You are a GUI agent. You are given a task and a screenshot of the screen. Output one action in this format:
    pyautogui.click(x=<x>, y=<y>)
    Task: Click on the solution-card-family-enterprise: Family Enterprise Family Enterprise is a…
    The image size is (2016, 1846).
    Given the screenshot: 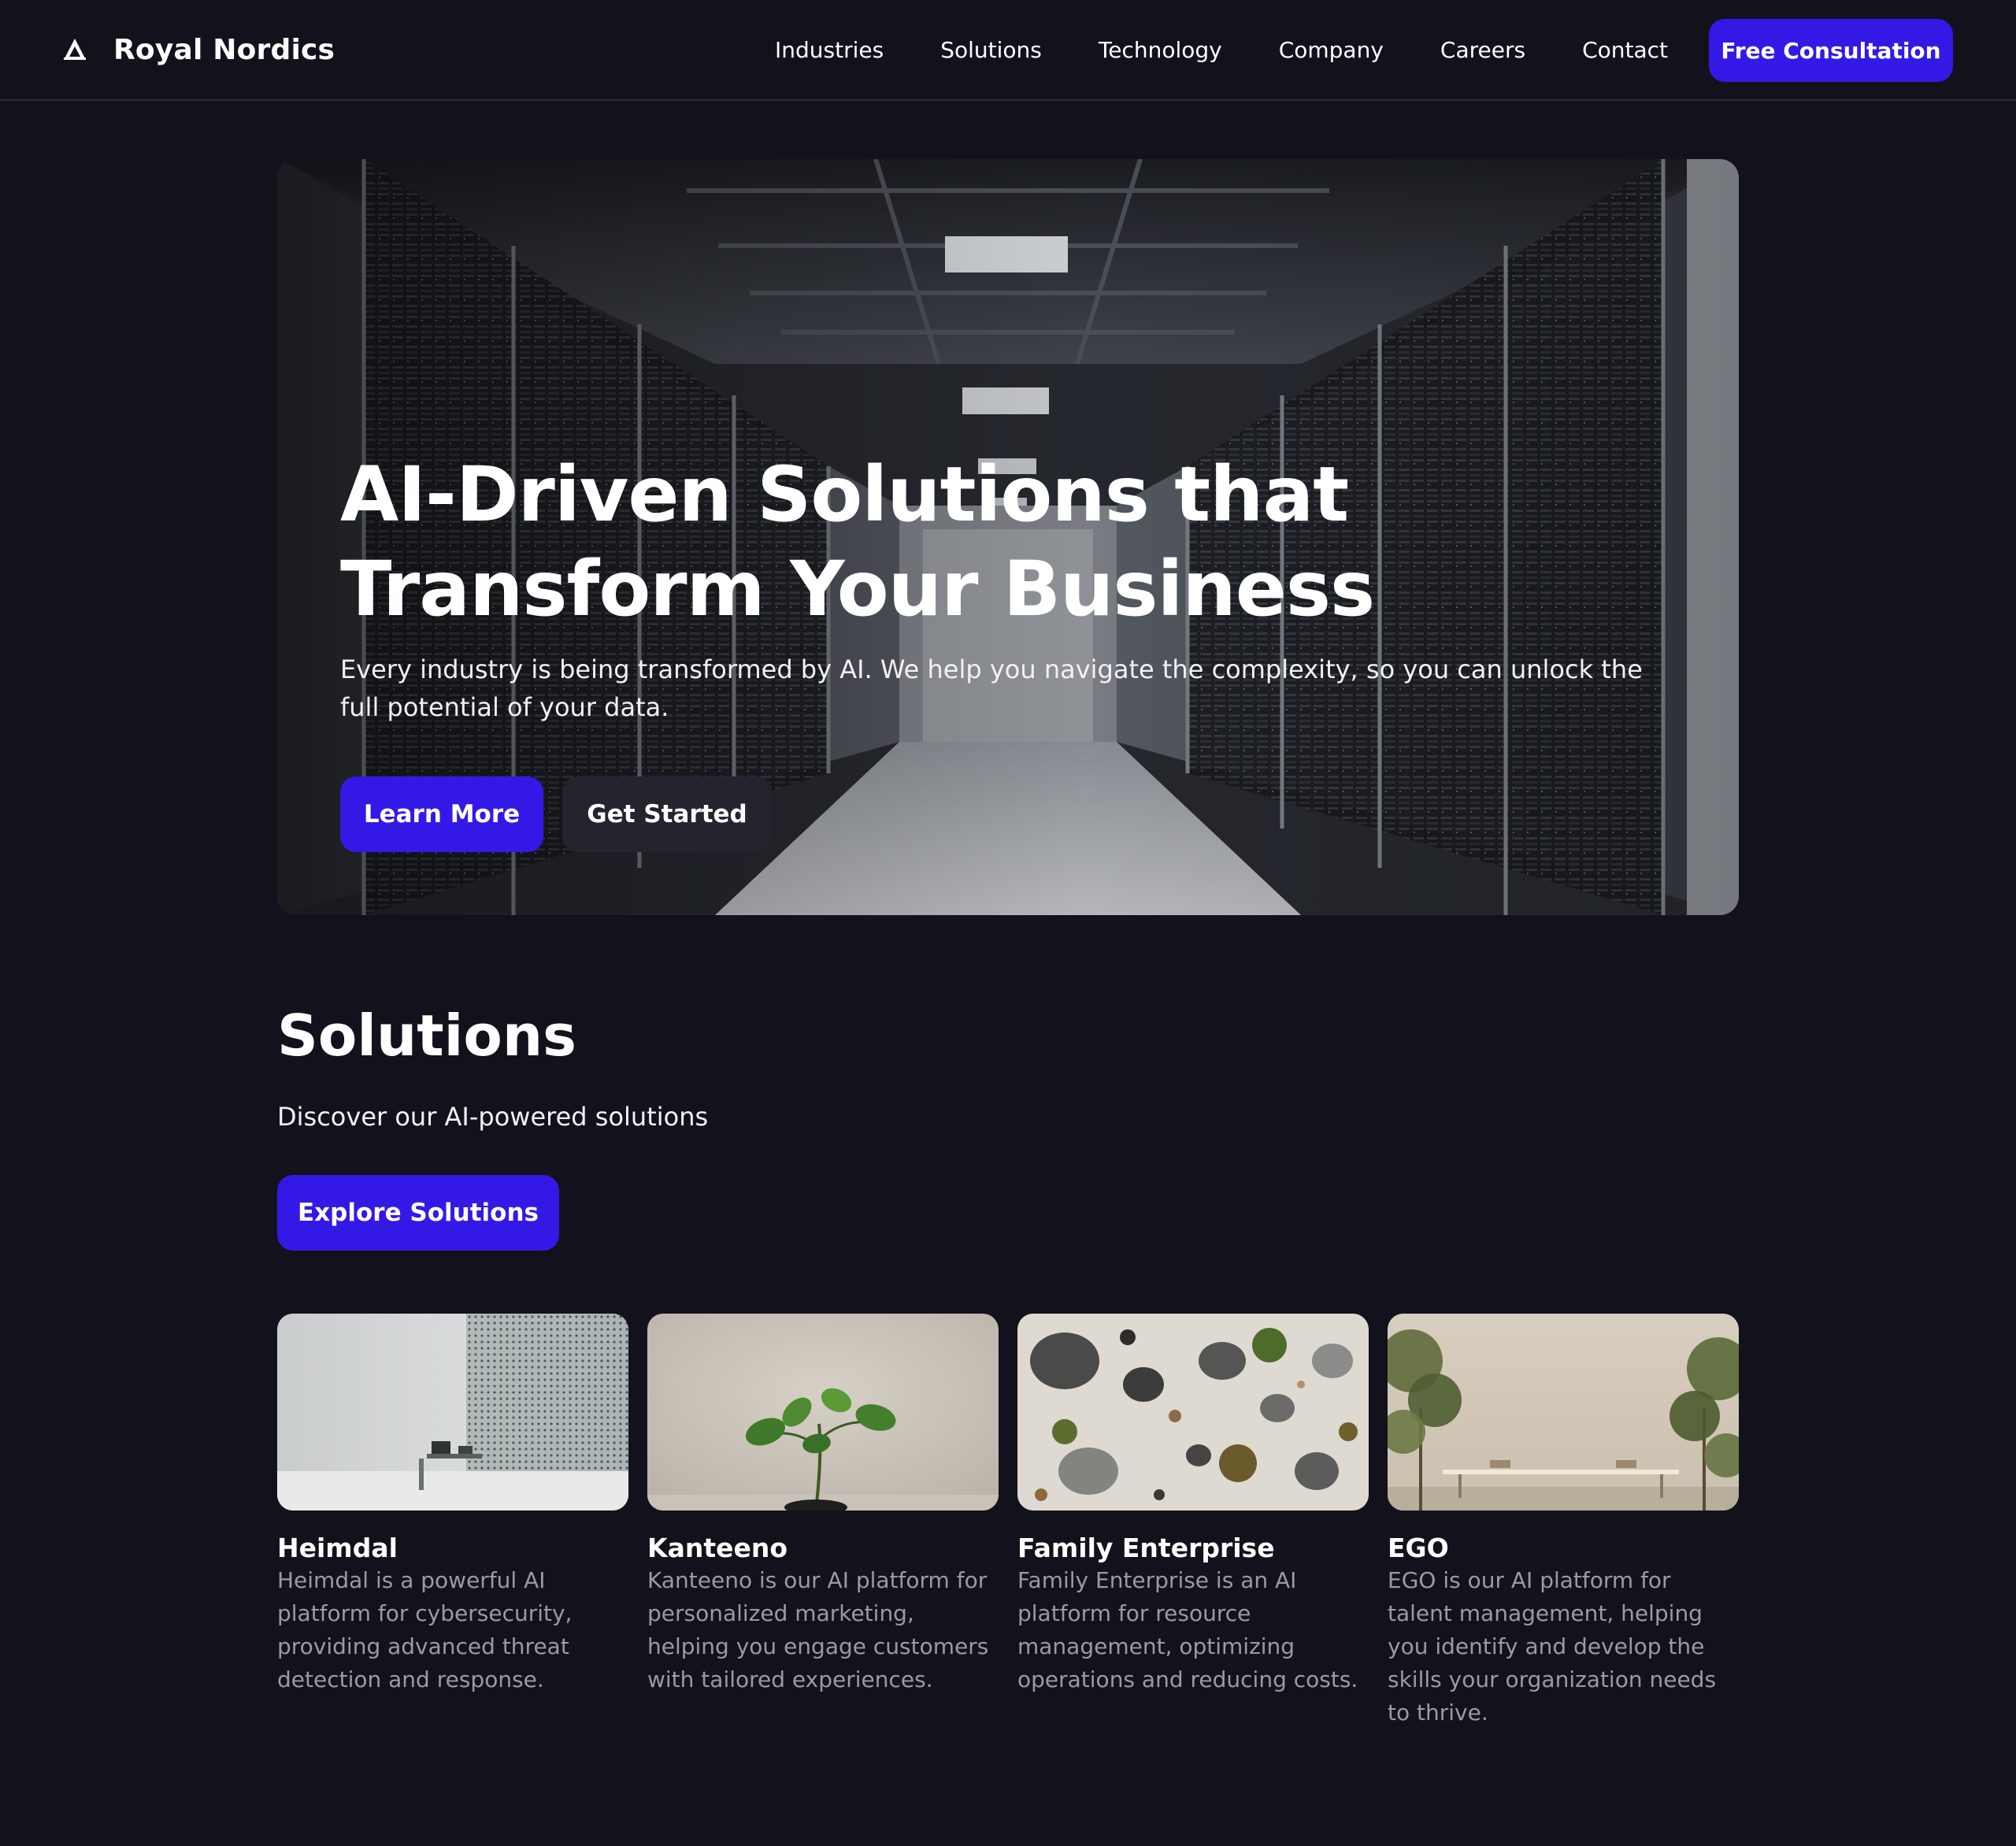 What is the action you would take?
    pyautogui.click(x=1193, y=1503)
    